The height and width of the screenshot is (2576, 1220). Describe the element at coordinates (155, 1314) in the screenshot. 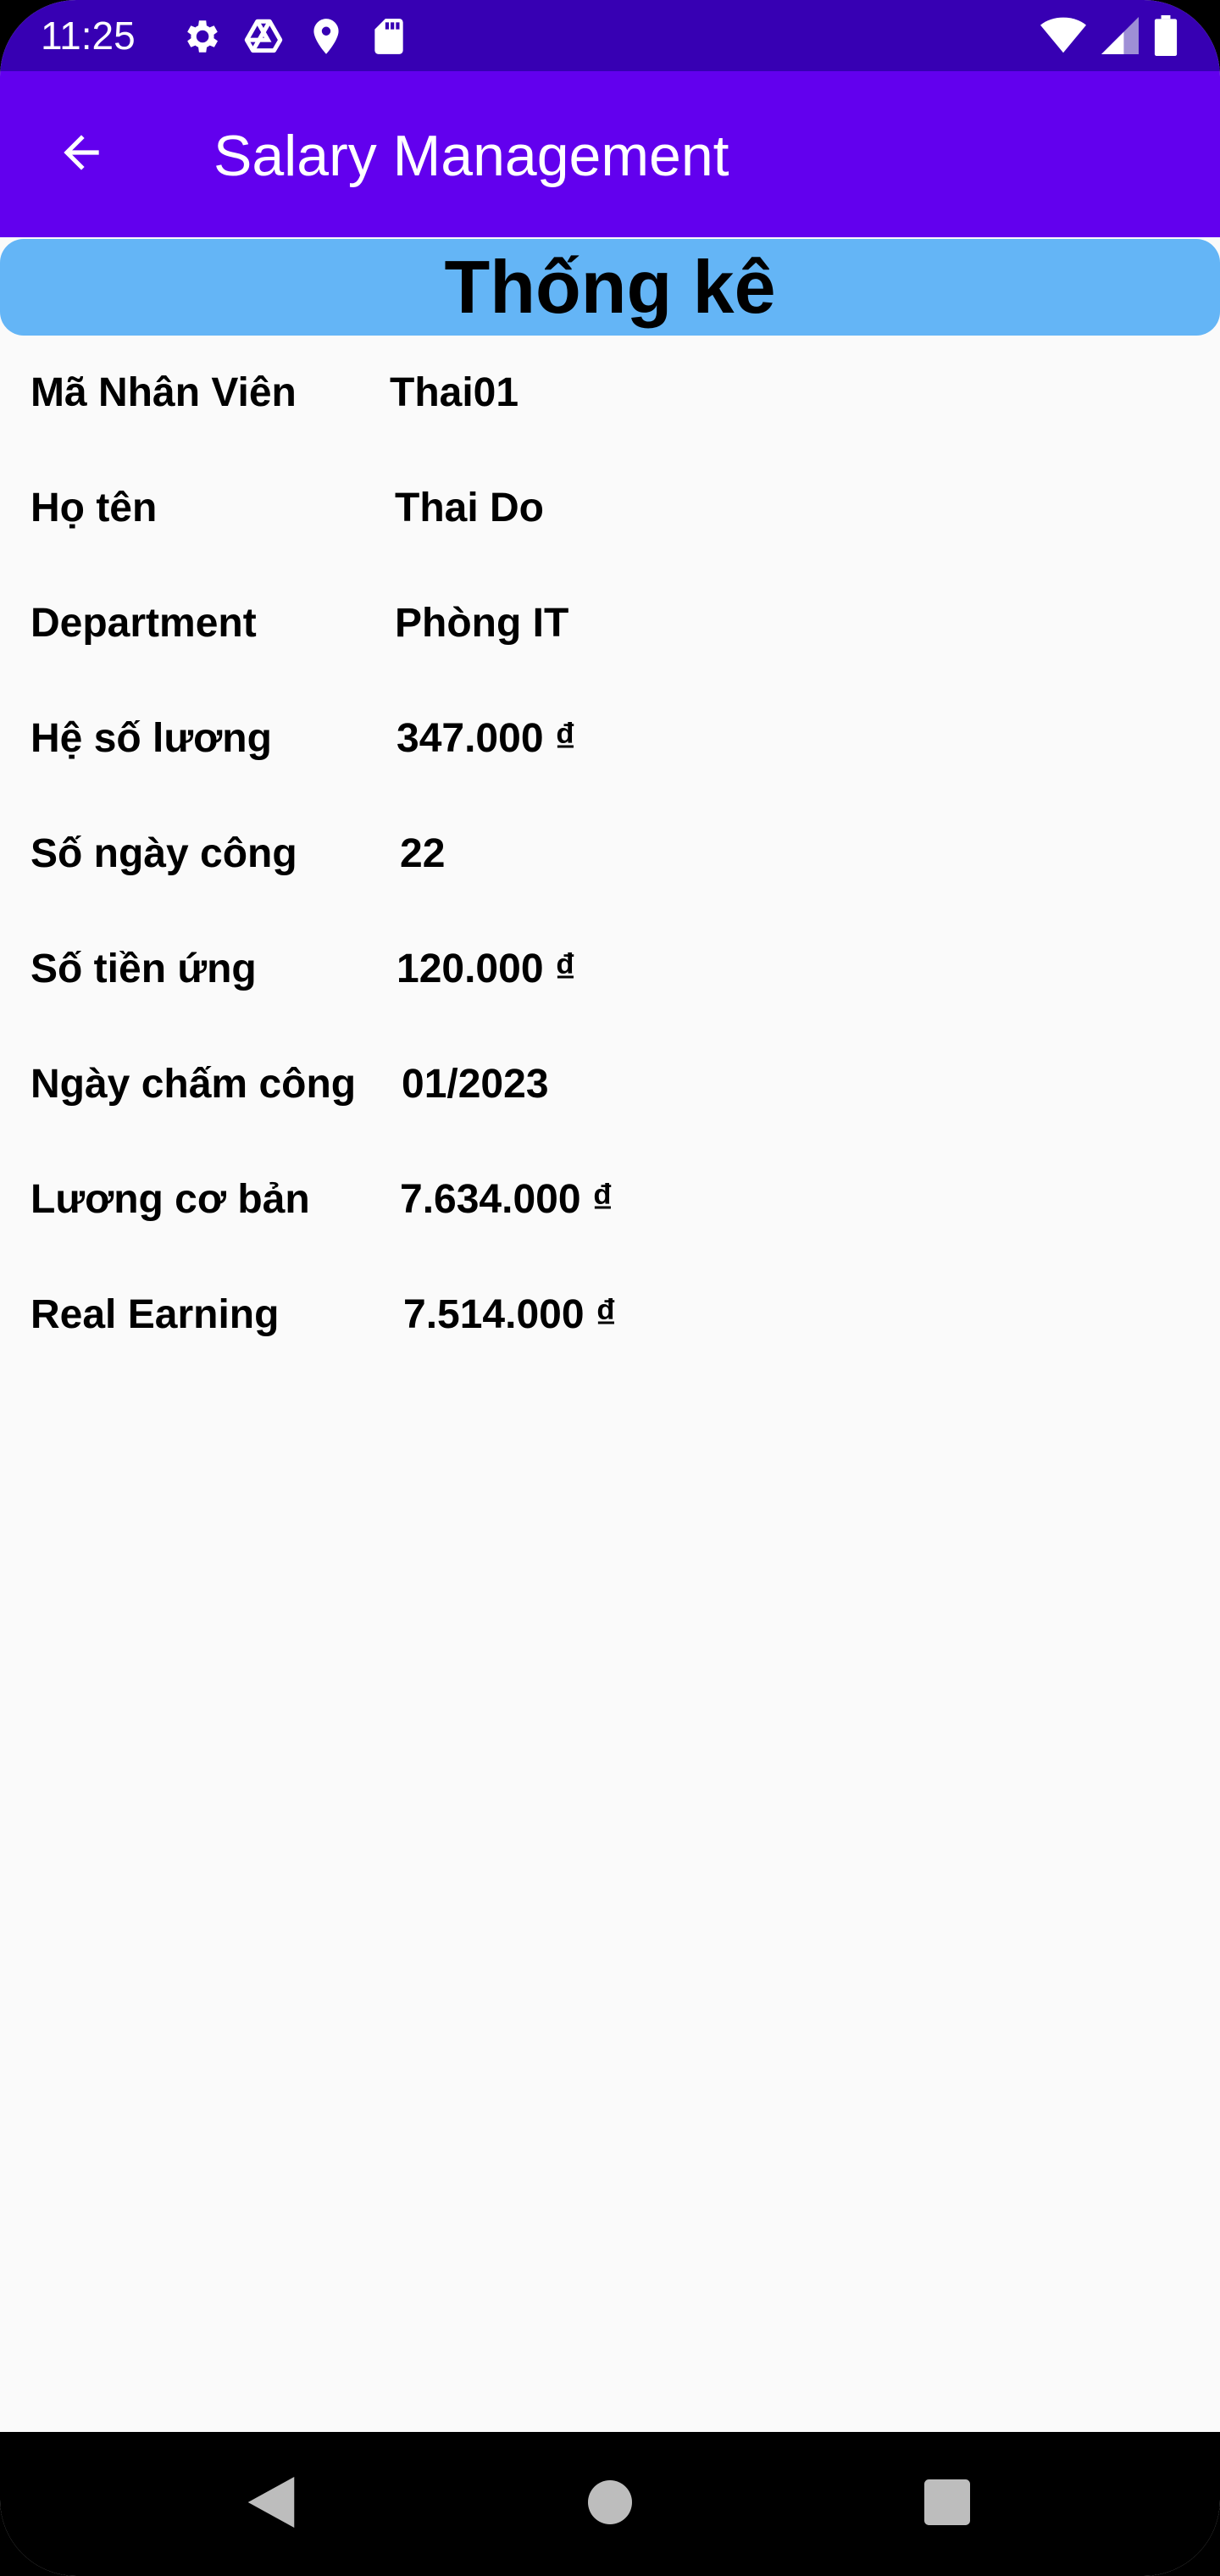

I see `field-label: Real Earning` at that location.